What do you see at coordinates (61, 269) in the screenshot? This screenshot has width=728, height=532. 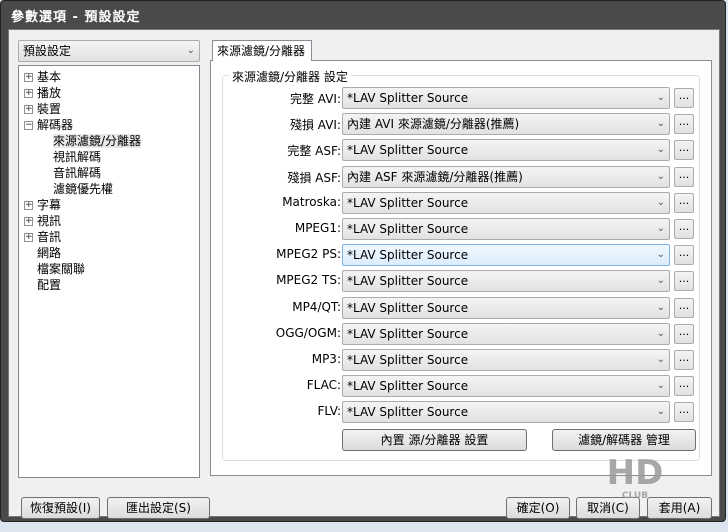 I see `tree-item-label: 檔案關聯` at bounding box center [61, 269].